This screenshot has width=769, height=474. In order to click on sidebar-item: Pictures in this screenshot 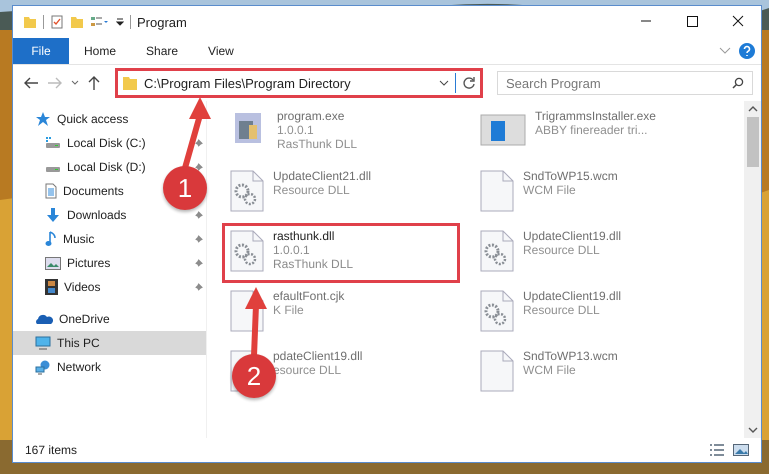, I will do `click(77, 263)`.